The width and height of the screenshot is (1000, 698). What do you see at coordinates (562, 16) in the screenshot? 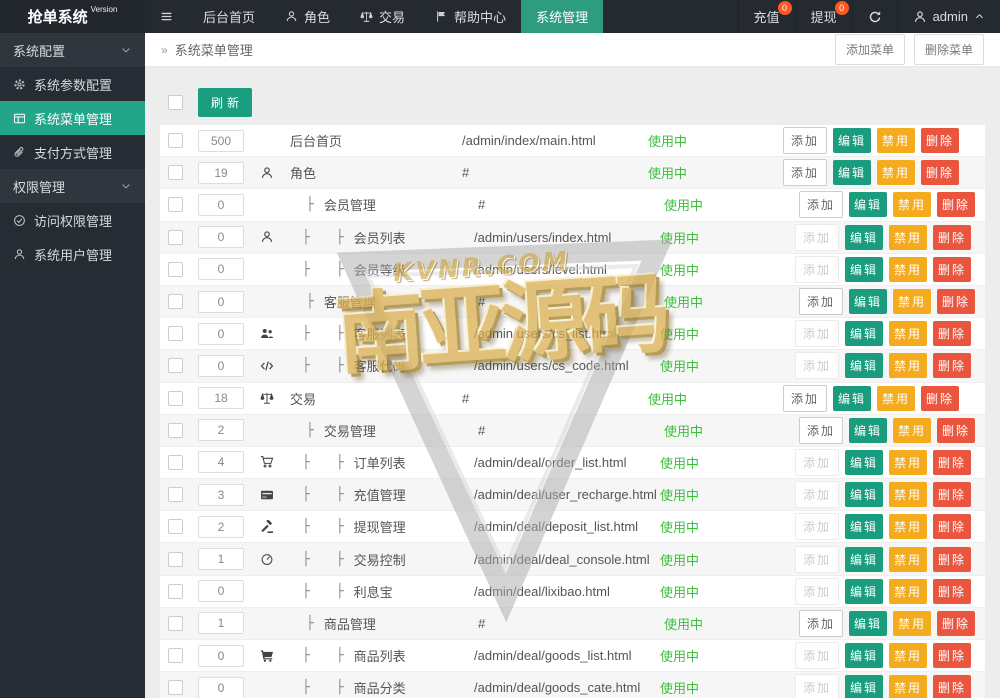
I see `nav-item-system: 系统管理` at bounding box center [562, 16].